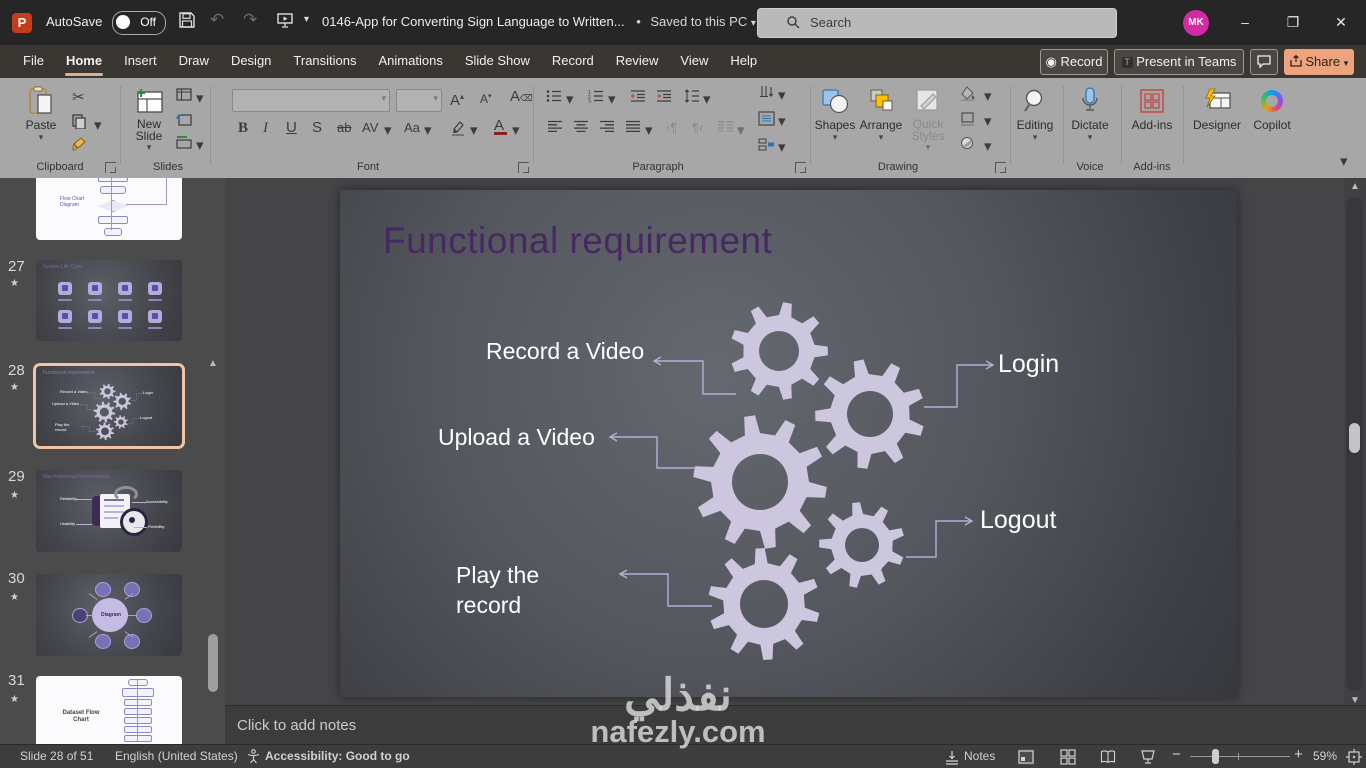 The image size is (1366, 768). Describe the element at coordinates (649, 131) in the screenshot. I see `justify-chevron-icon: ▾` at that location.